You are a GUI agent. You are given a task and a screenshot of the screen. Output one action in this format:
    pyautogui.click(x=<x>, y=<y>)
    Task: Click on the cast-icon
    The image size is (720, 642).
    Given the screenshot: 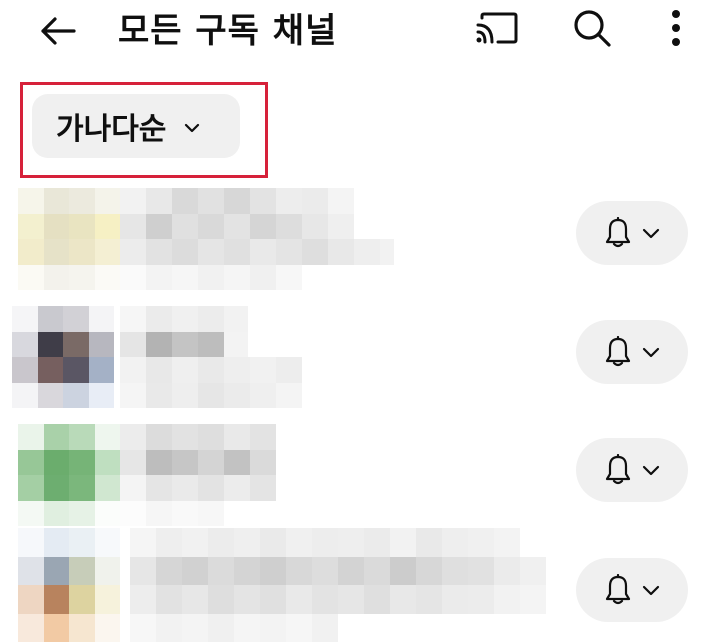 What is the action you would take?
    pyautogui.click(x=497, y=28)
    